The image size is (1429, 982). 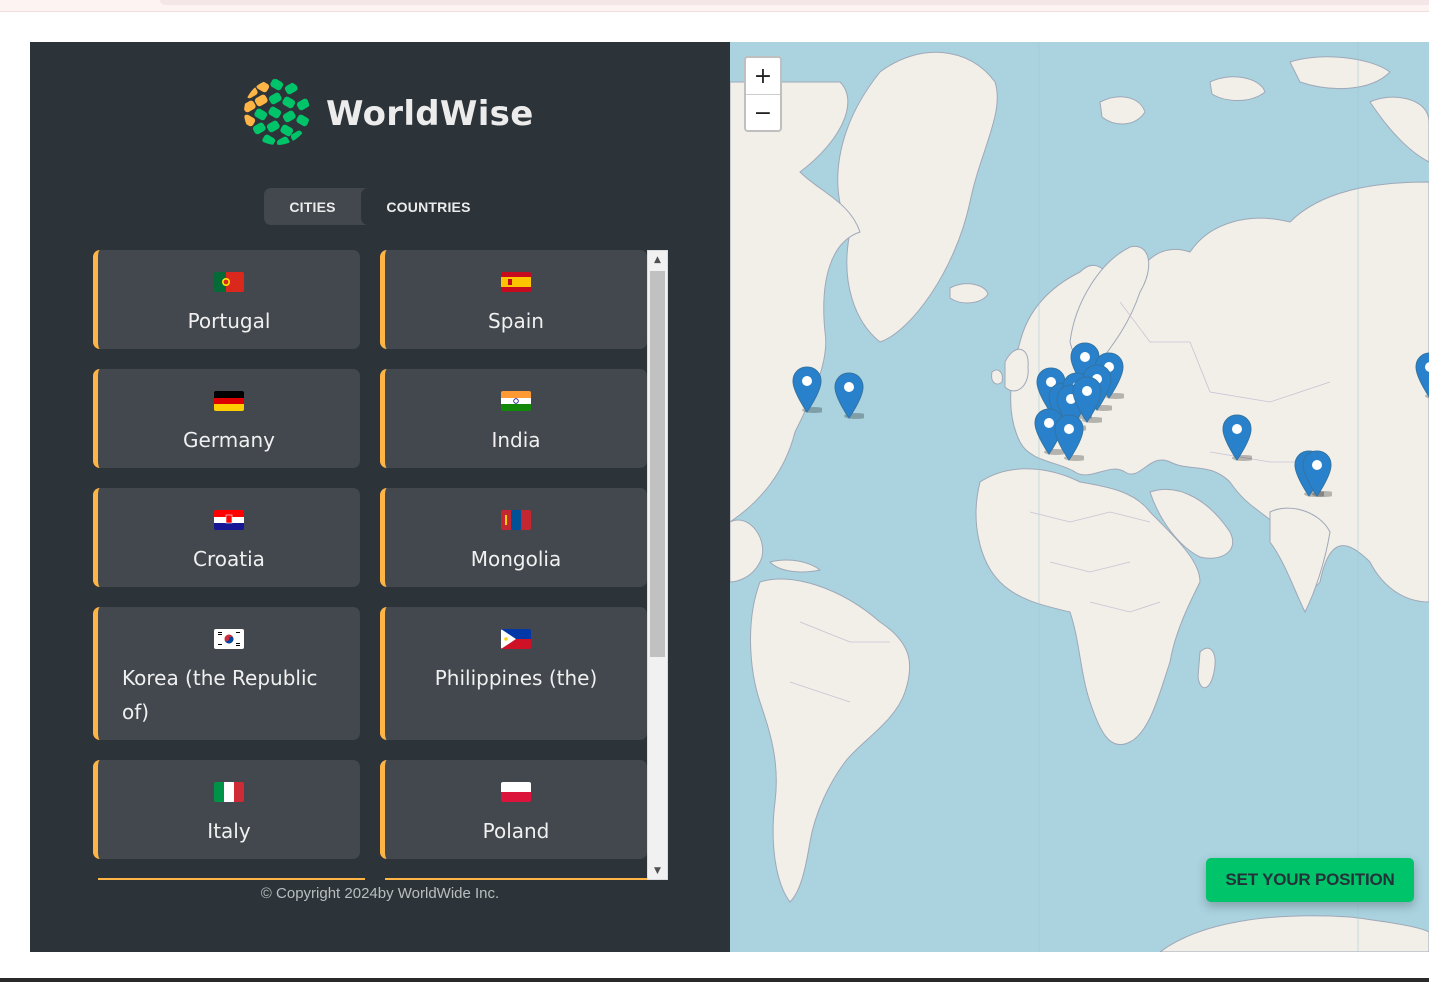 What do you see at coordinates (226, 809) in the screenshot?
I see `country-card-italy: Italy` at bounding box center [226, 809].